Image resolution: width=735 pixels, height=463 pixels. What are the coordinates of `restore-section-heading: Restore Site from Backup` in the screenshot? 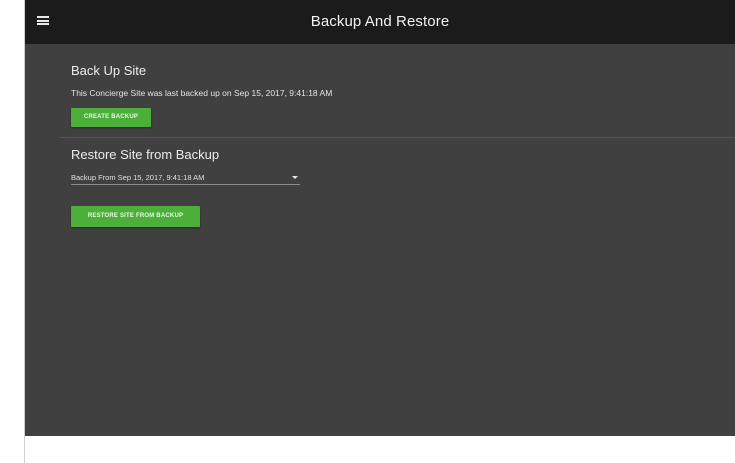 It's located at (145, 154).